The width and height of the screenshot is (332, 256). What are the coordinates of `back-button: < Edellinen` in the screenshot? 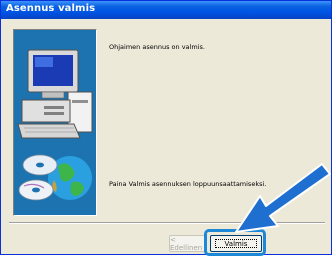 It's located at (188, 243).